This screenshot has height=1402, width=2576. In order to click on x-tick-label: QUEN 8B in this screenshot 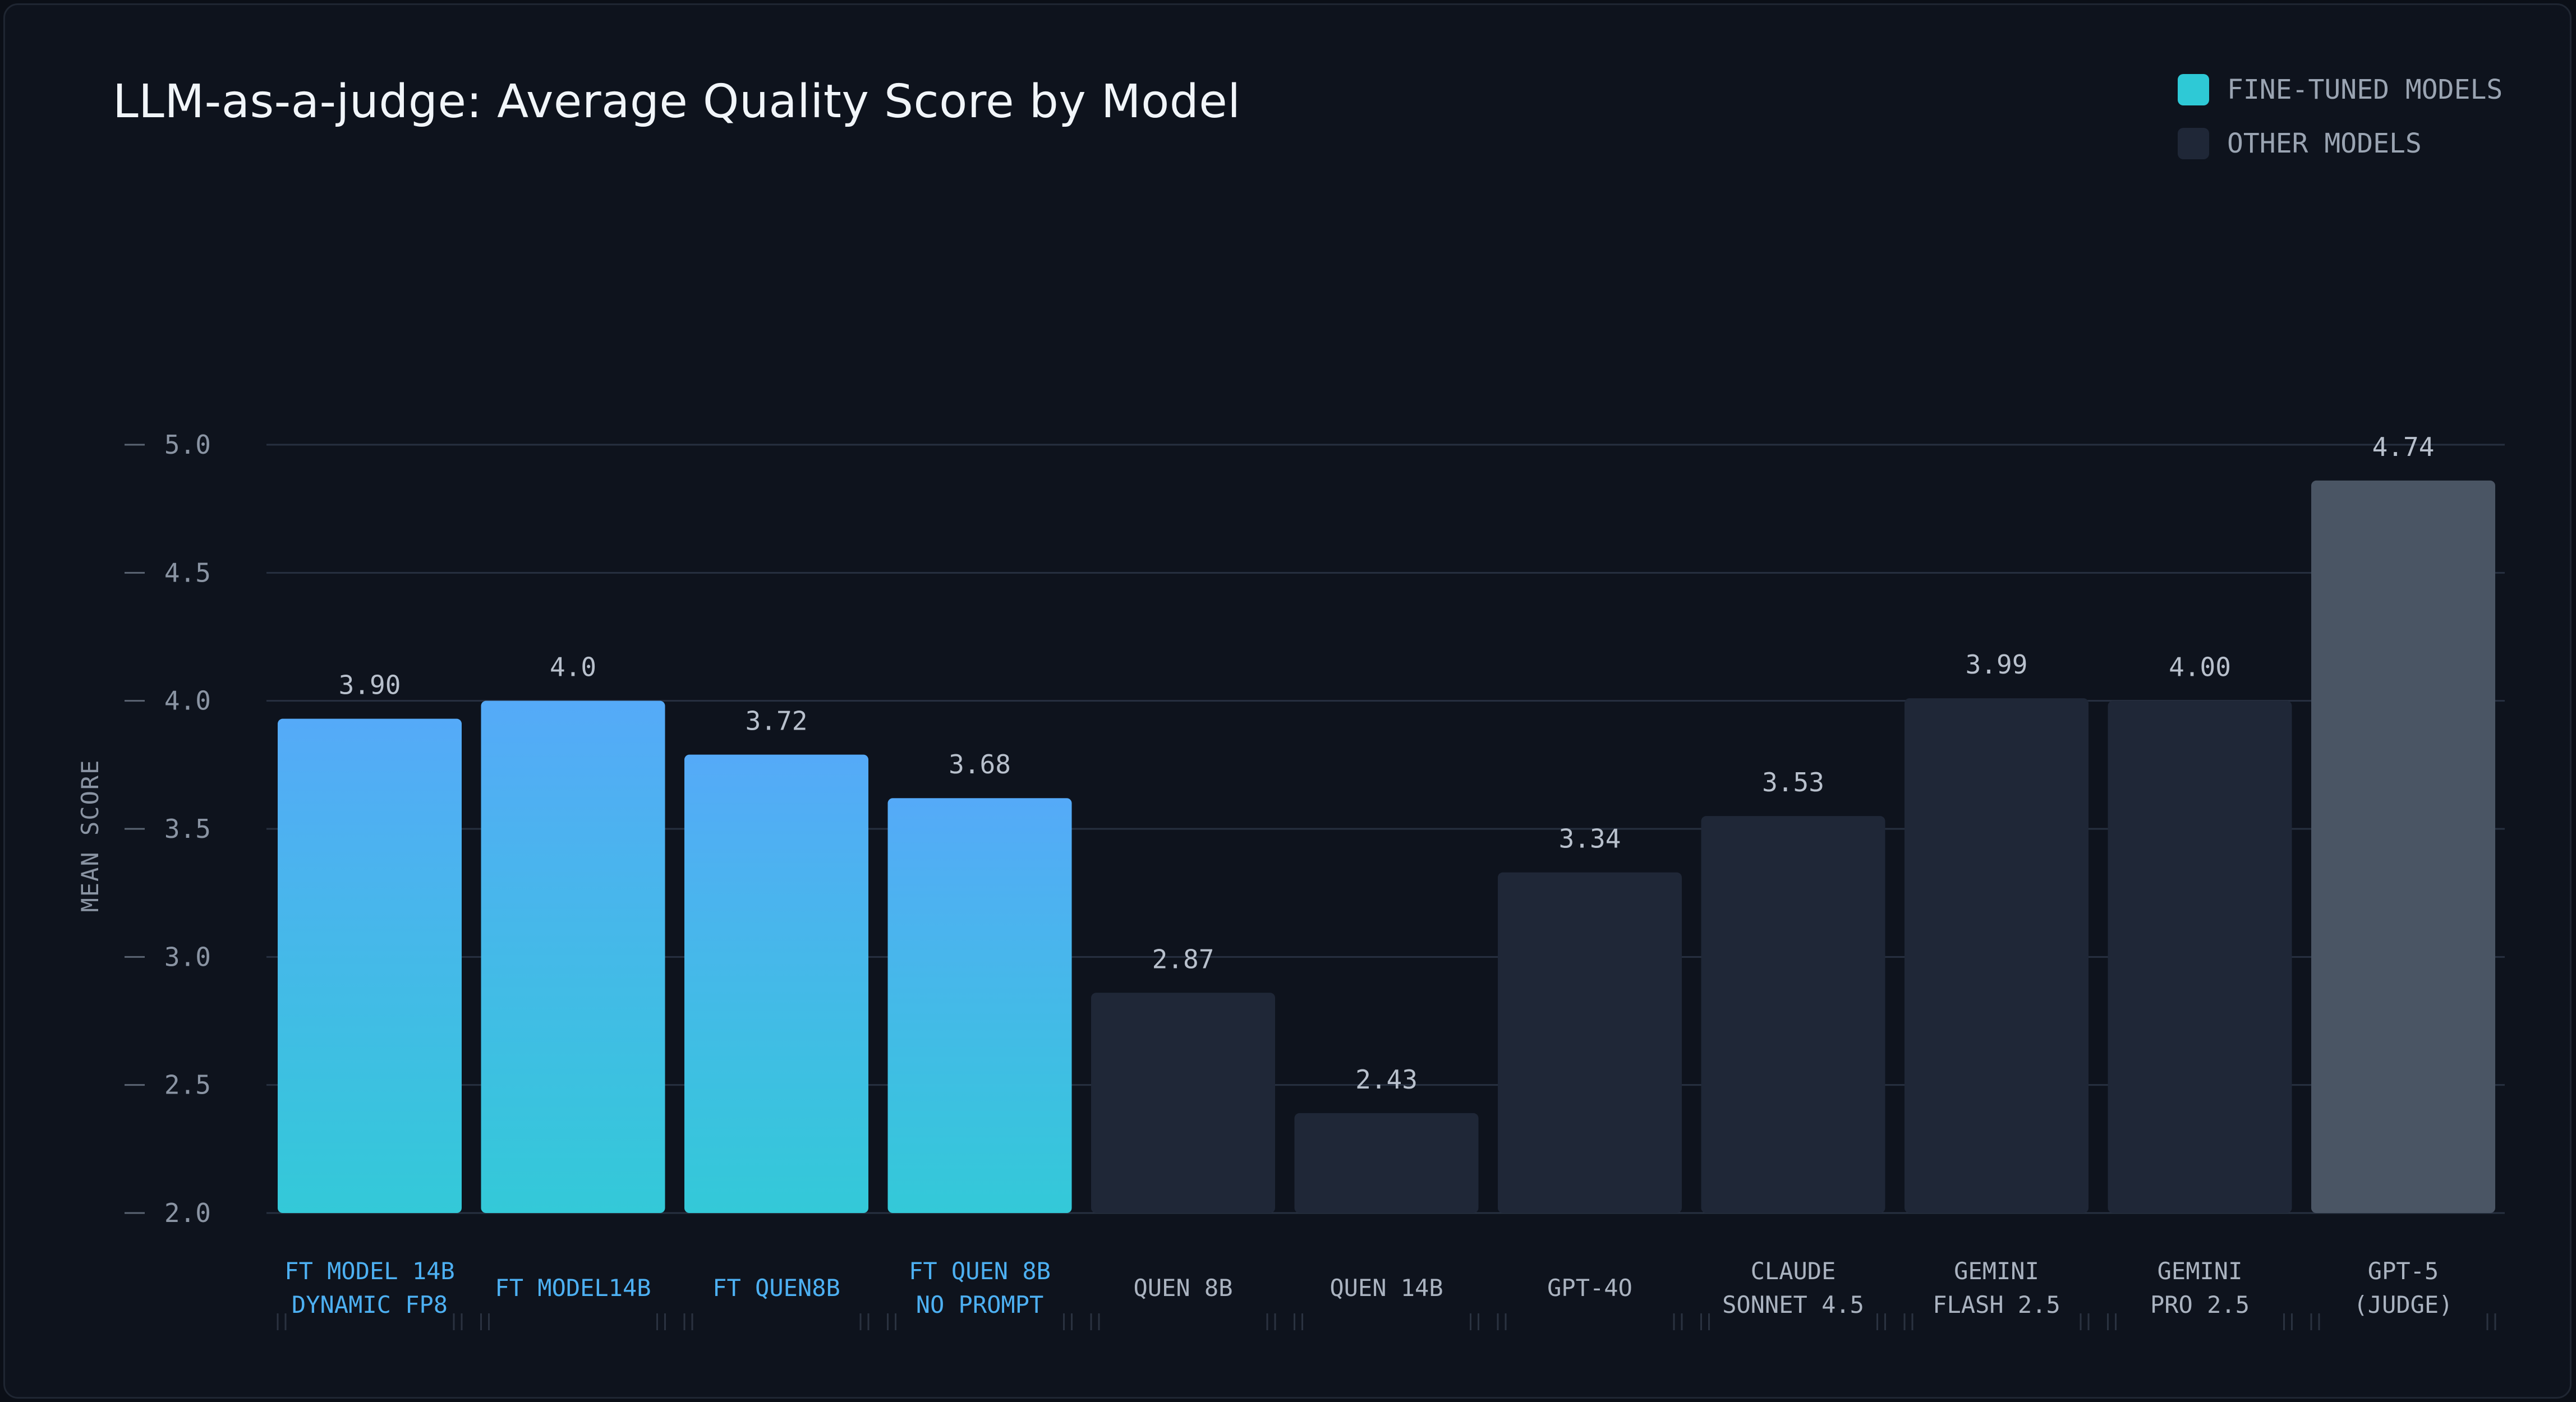, I will do `click(1182, 1288)`.